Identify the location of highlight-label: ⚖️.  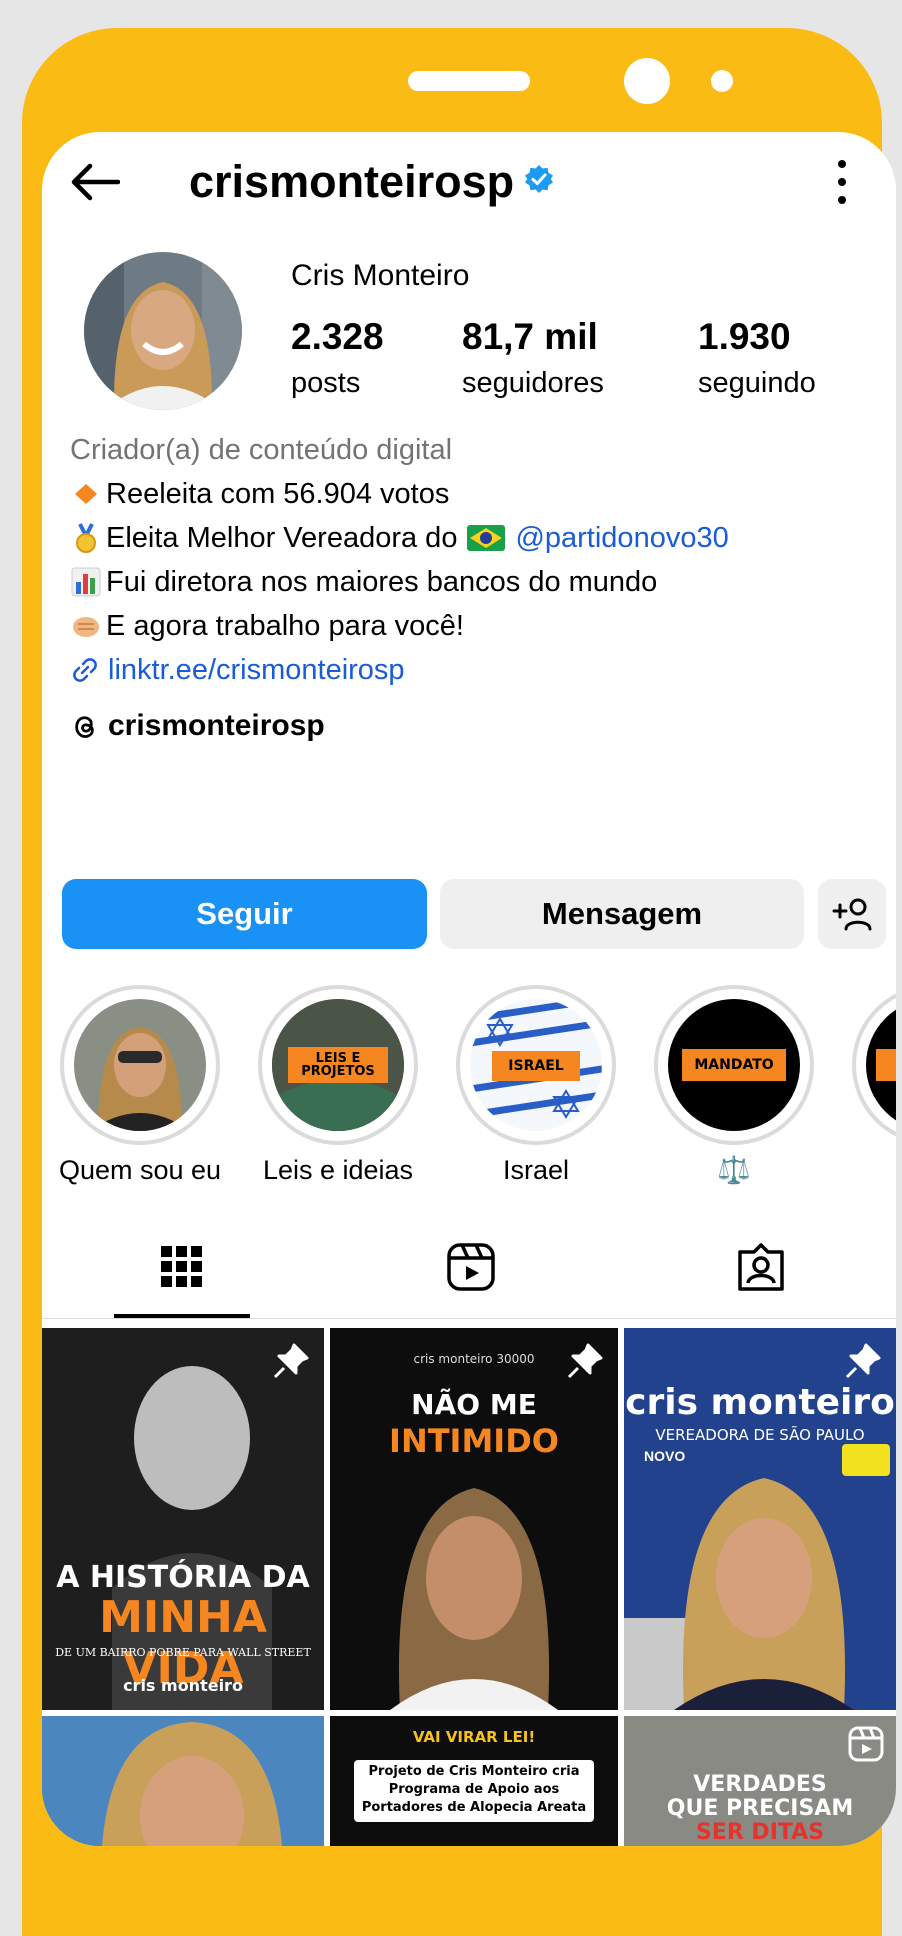
(734, 1170).